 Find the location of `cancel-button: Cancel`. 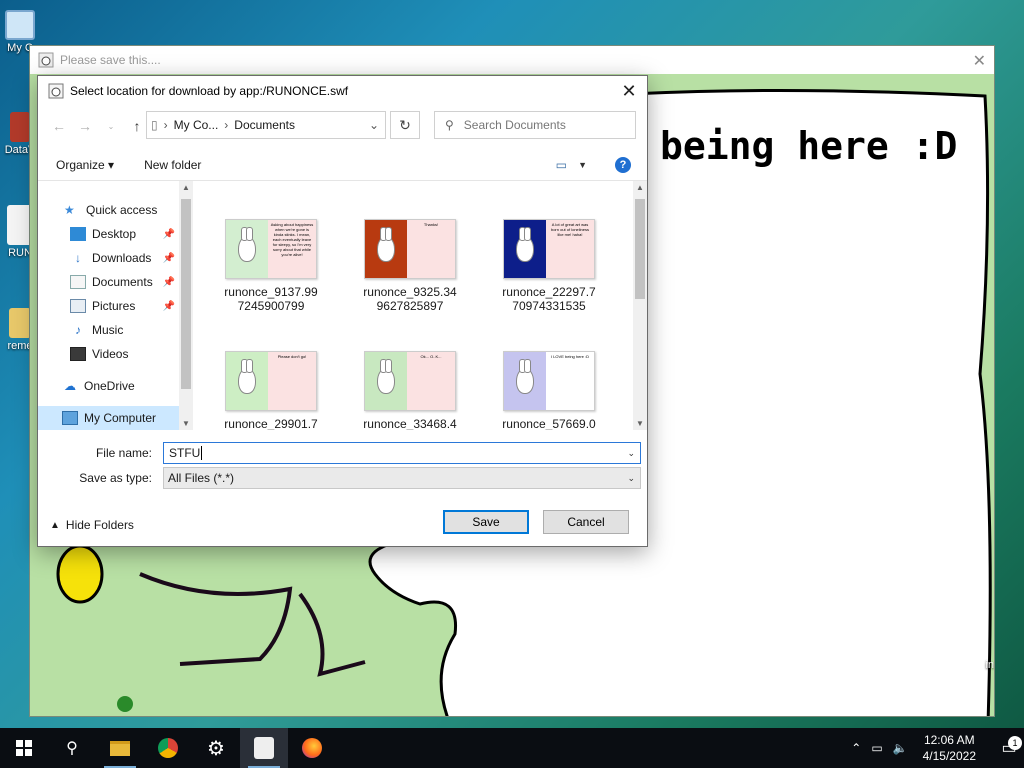

cancel-button: Cancel is located at coordinates (586, 522).